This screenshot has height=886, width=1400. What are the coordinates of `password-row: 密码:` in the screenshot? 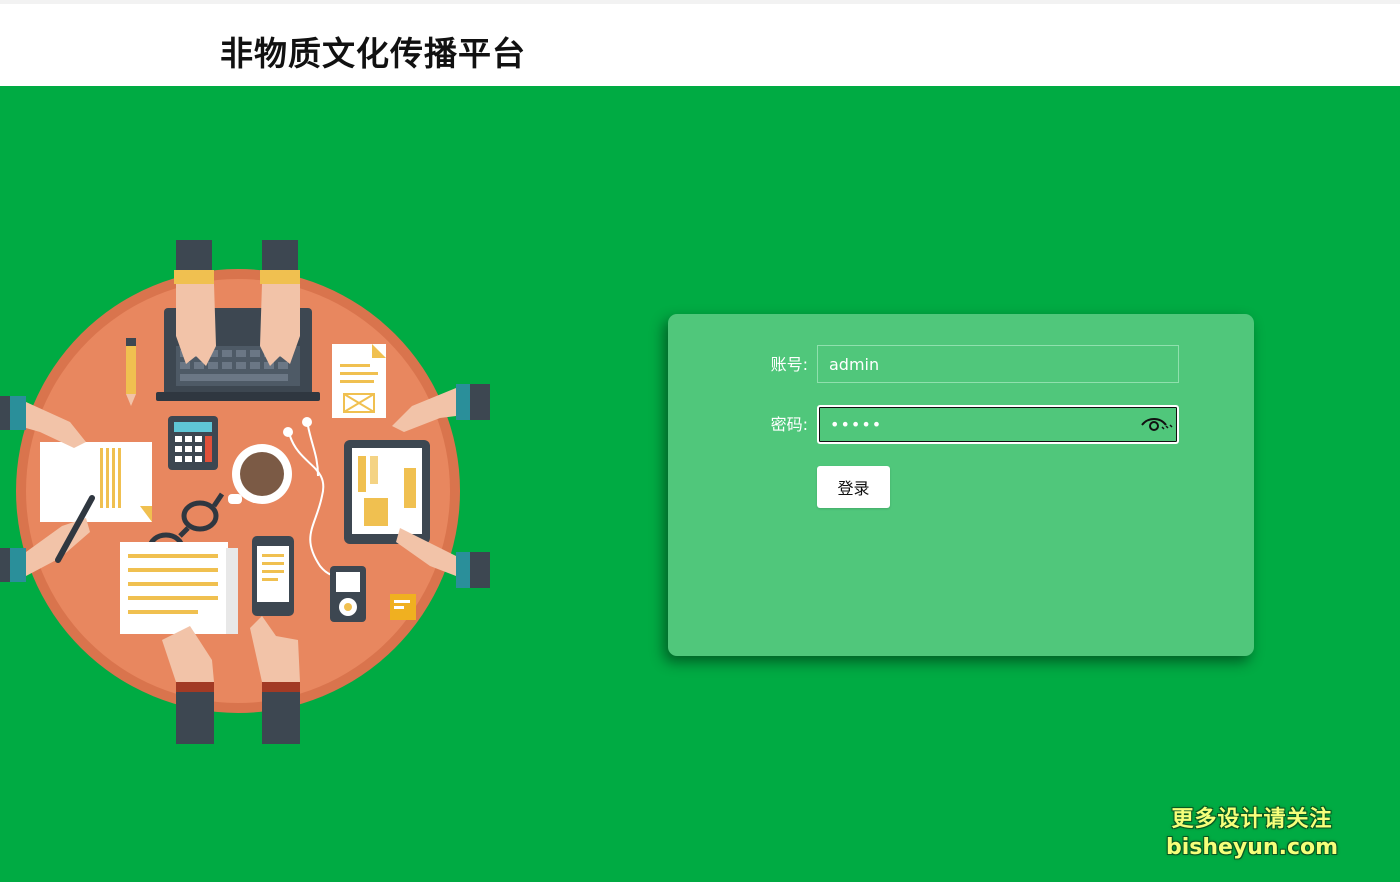 It's located at (961, 425).